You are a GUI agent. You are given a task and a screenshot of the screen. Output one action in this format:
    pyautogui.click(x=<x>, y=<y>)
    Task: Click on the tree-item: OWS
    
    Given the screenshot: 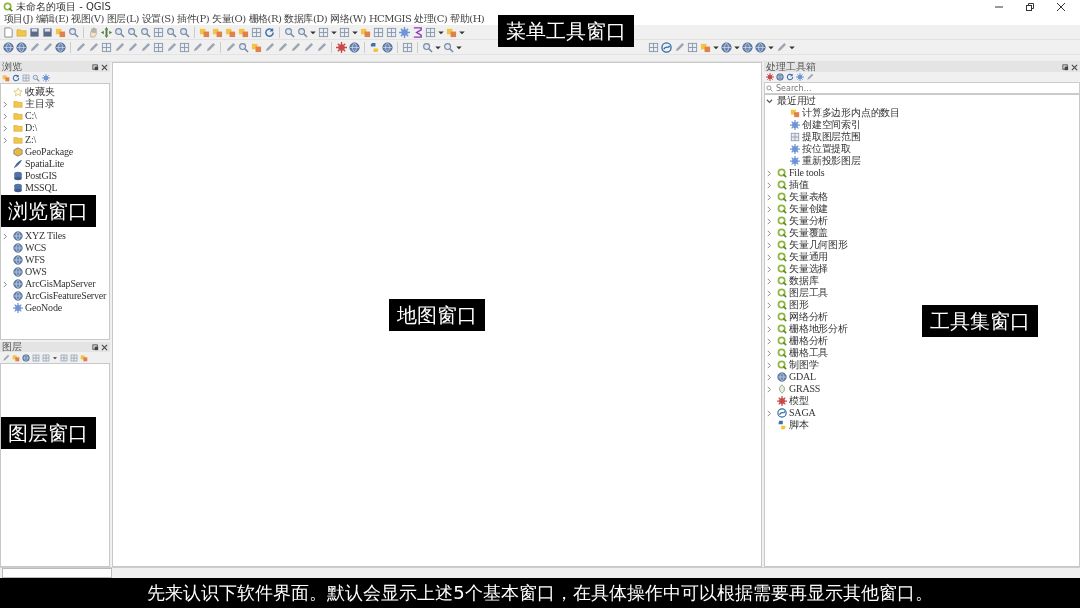 What is the action you would take?
    pyautogui.click(x=36, y=272)
    